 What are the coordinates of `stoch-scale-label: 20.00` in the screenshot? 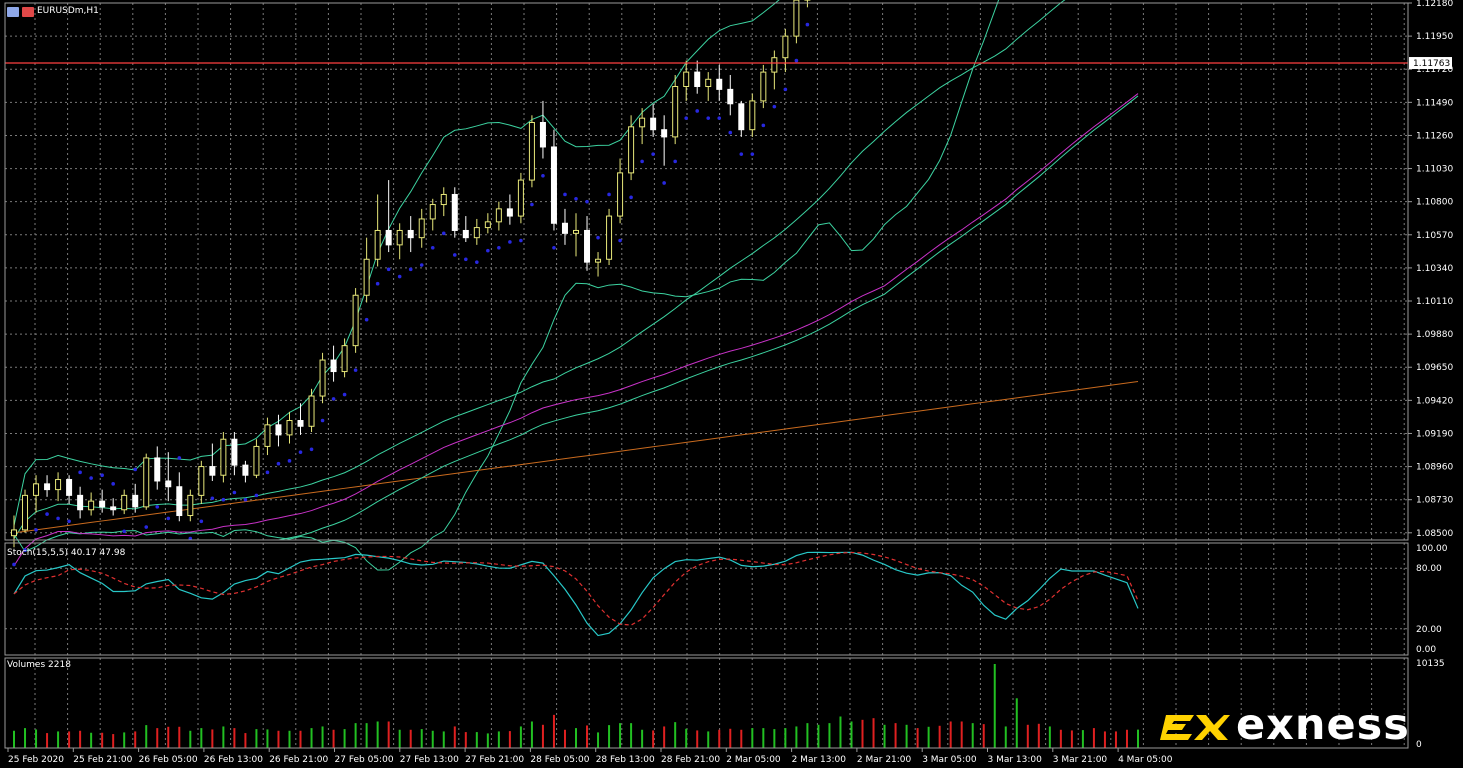 It's located at (1429, 630).